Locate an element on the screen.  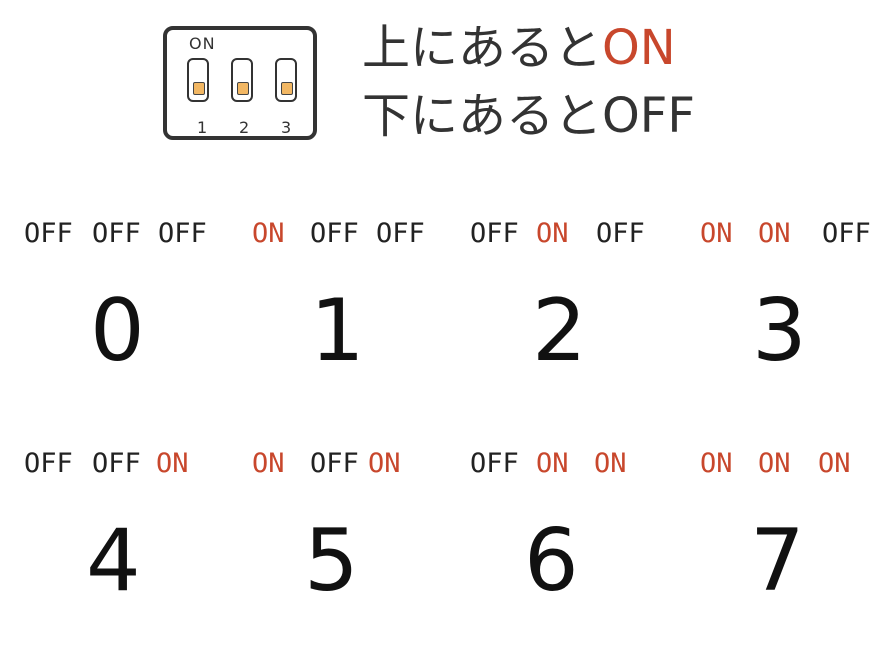
switch-states: ON OFF ON is located at coordinates (360, 466).